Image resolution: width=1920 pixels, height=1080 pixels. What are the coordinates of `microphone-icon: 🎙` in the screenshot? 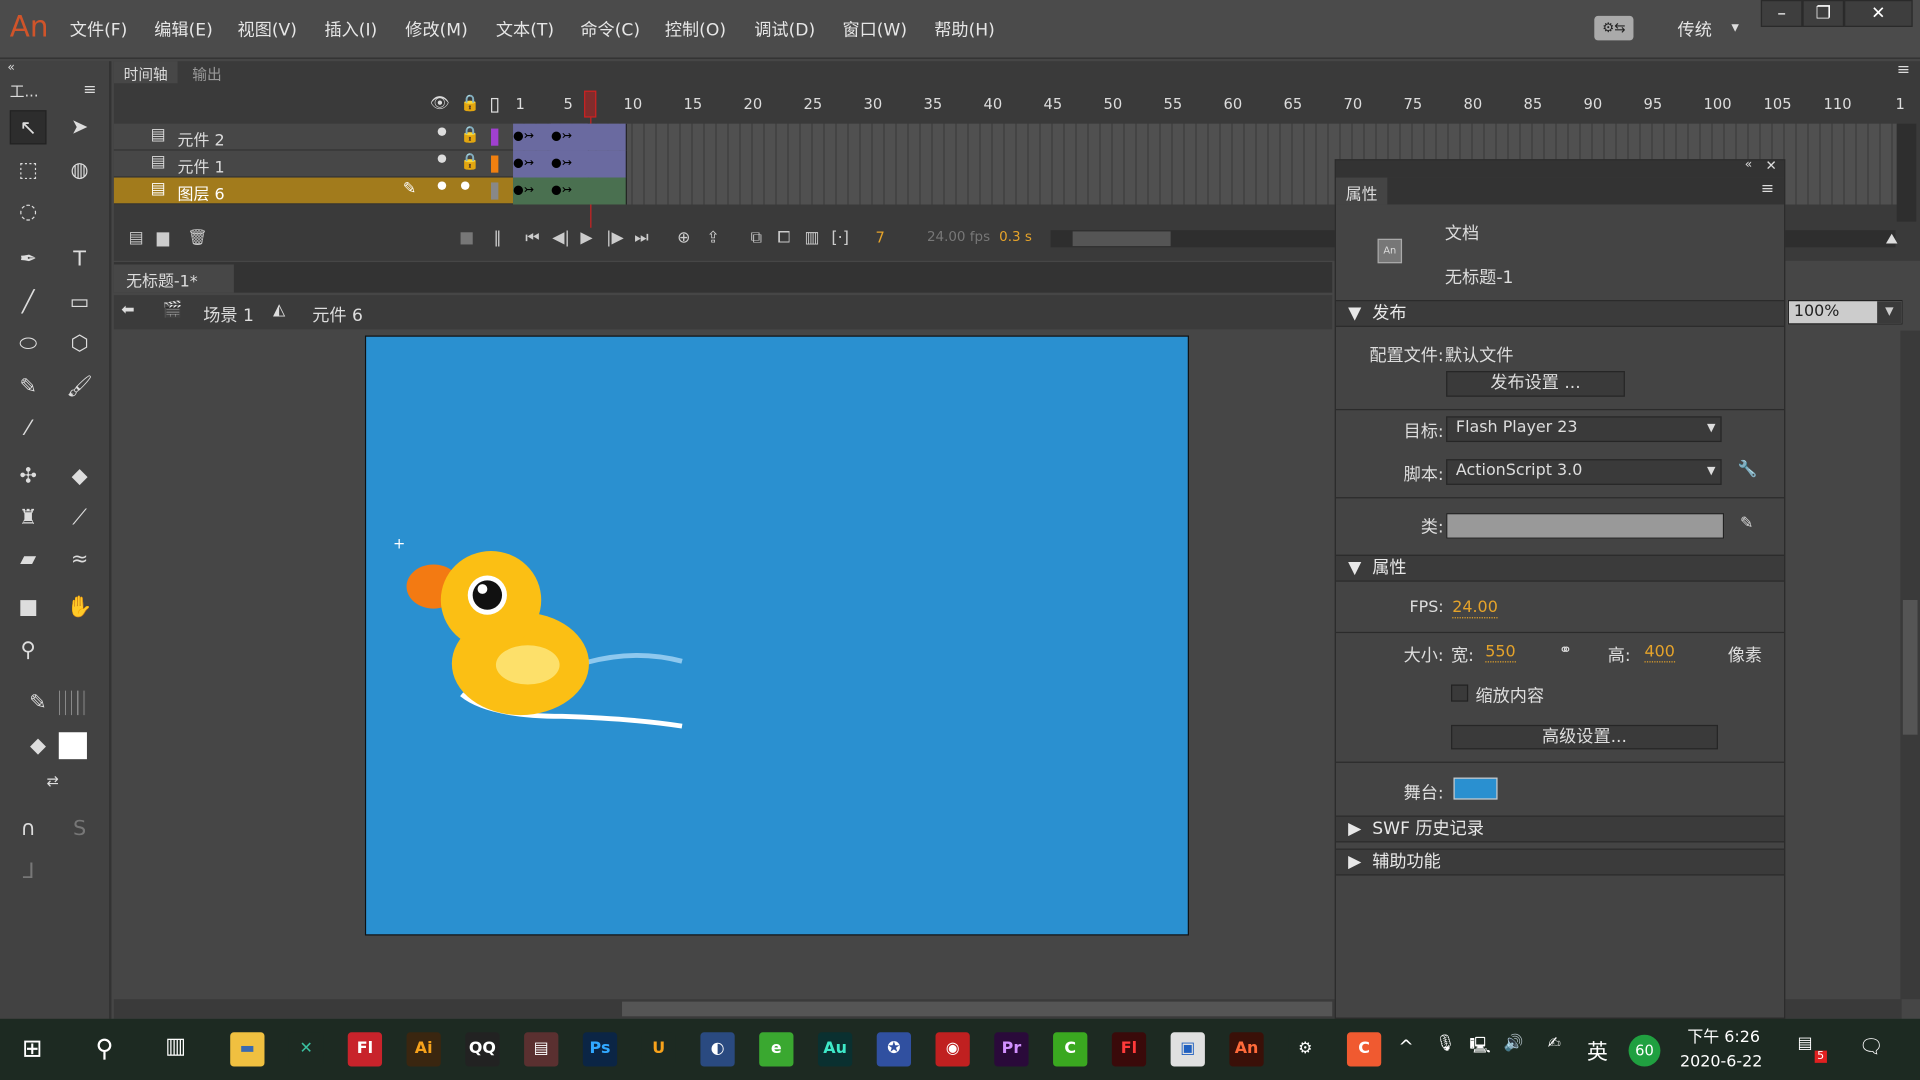 It's located at (1445, 1044).